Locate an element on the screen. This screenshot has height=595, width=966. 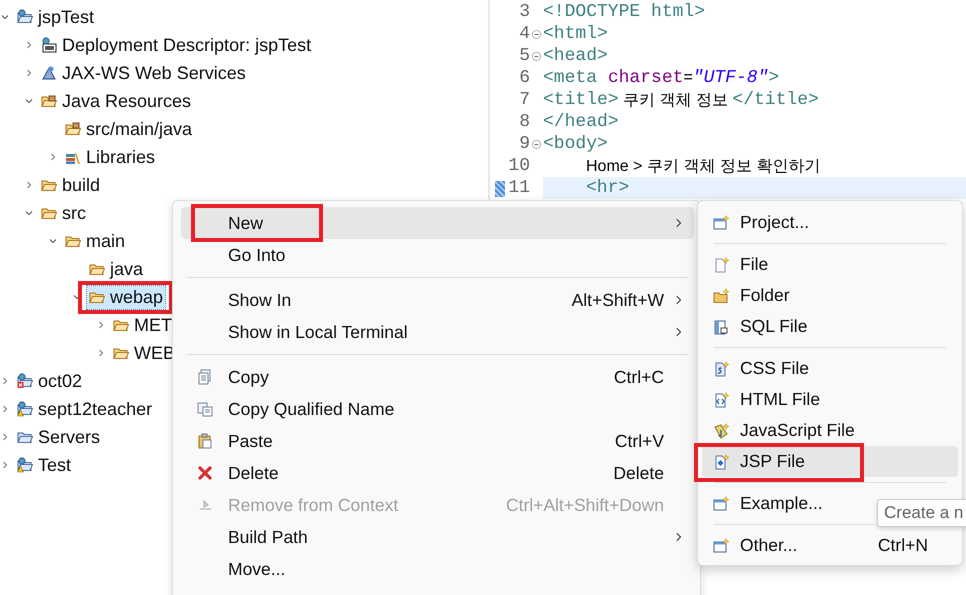
tree-item: main is located at coordinates (95, 241).